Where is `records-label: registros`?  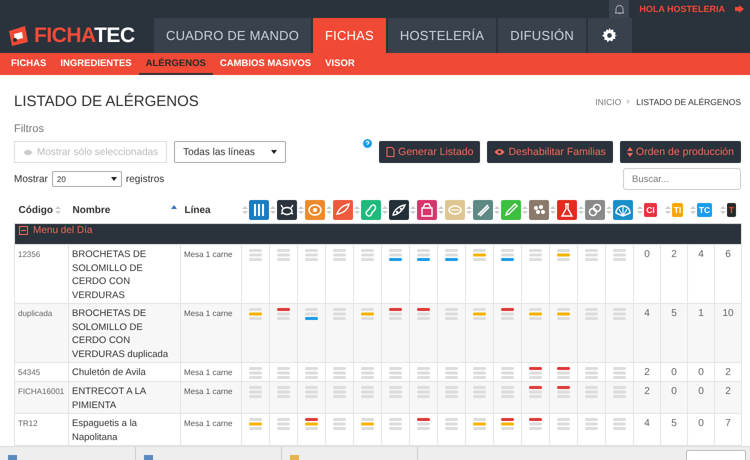
records-label: registros is located at coordinates (145, 179).